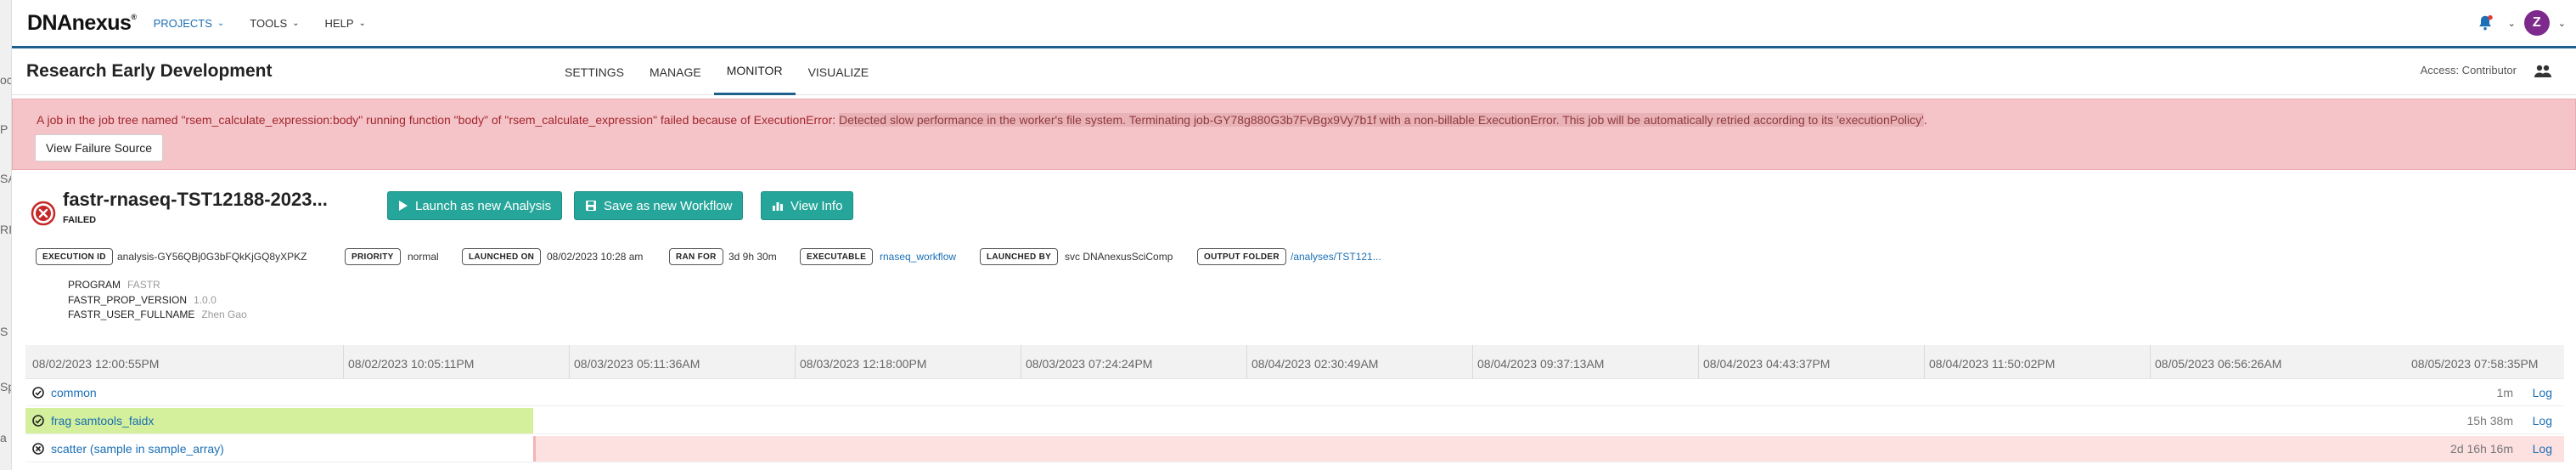  What do you see at coordinates (807, 205) in the screenshot?
I see `view-info-button: View Info` at bounding box center [807, 205].